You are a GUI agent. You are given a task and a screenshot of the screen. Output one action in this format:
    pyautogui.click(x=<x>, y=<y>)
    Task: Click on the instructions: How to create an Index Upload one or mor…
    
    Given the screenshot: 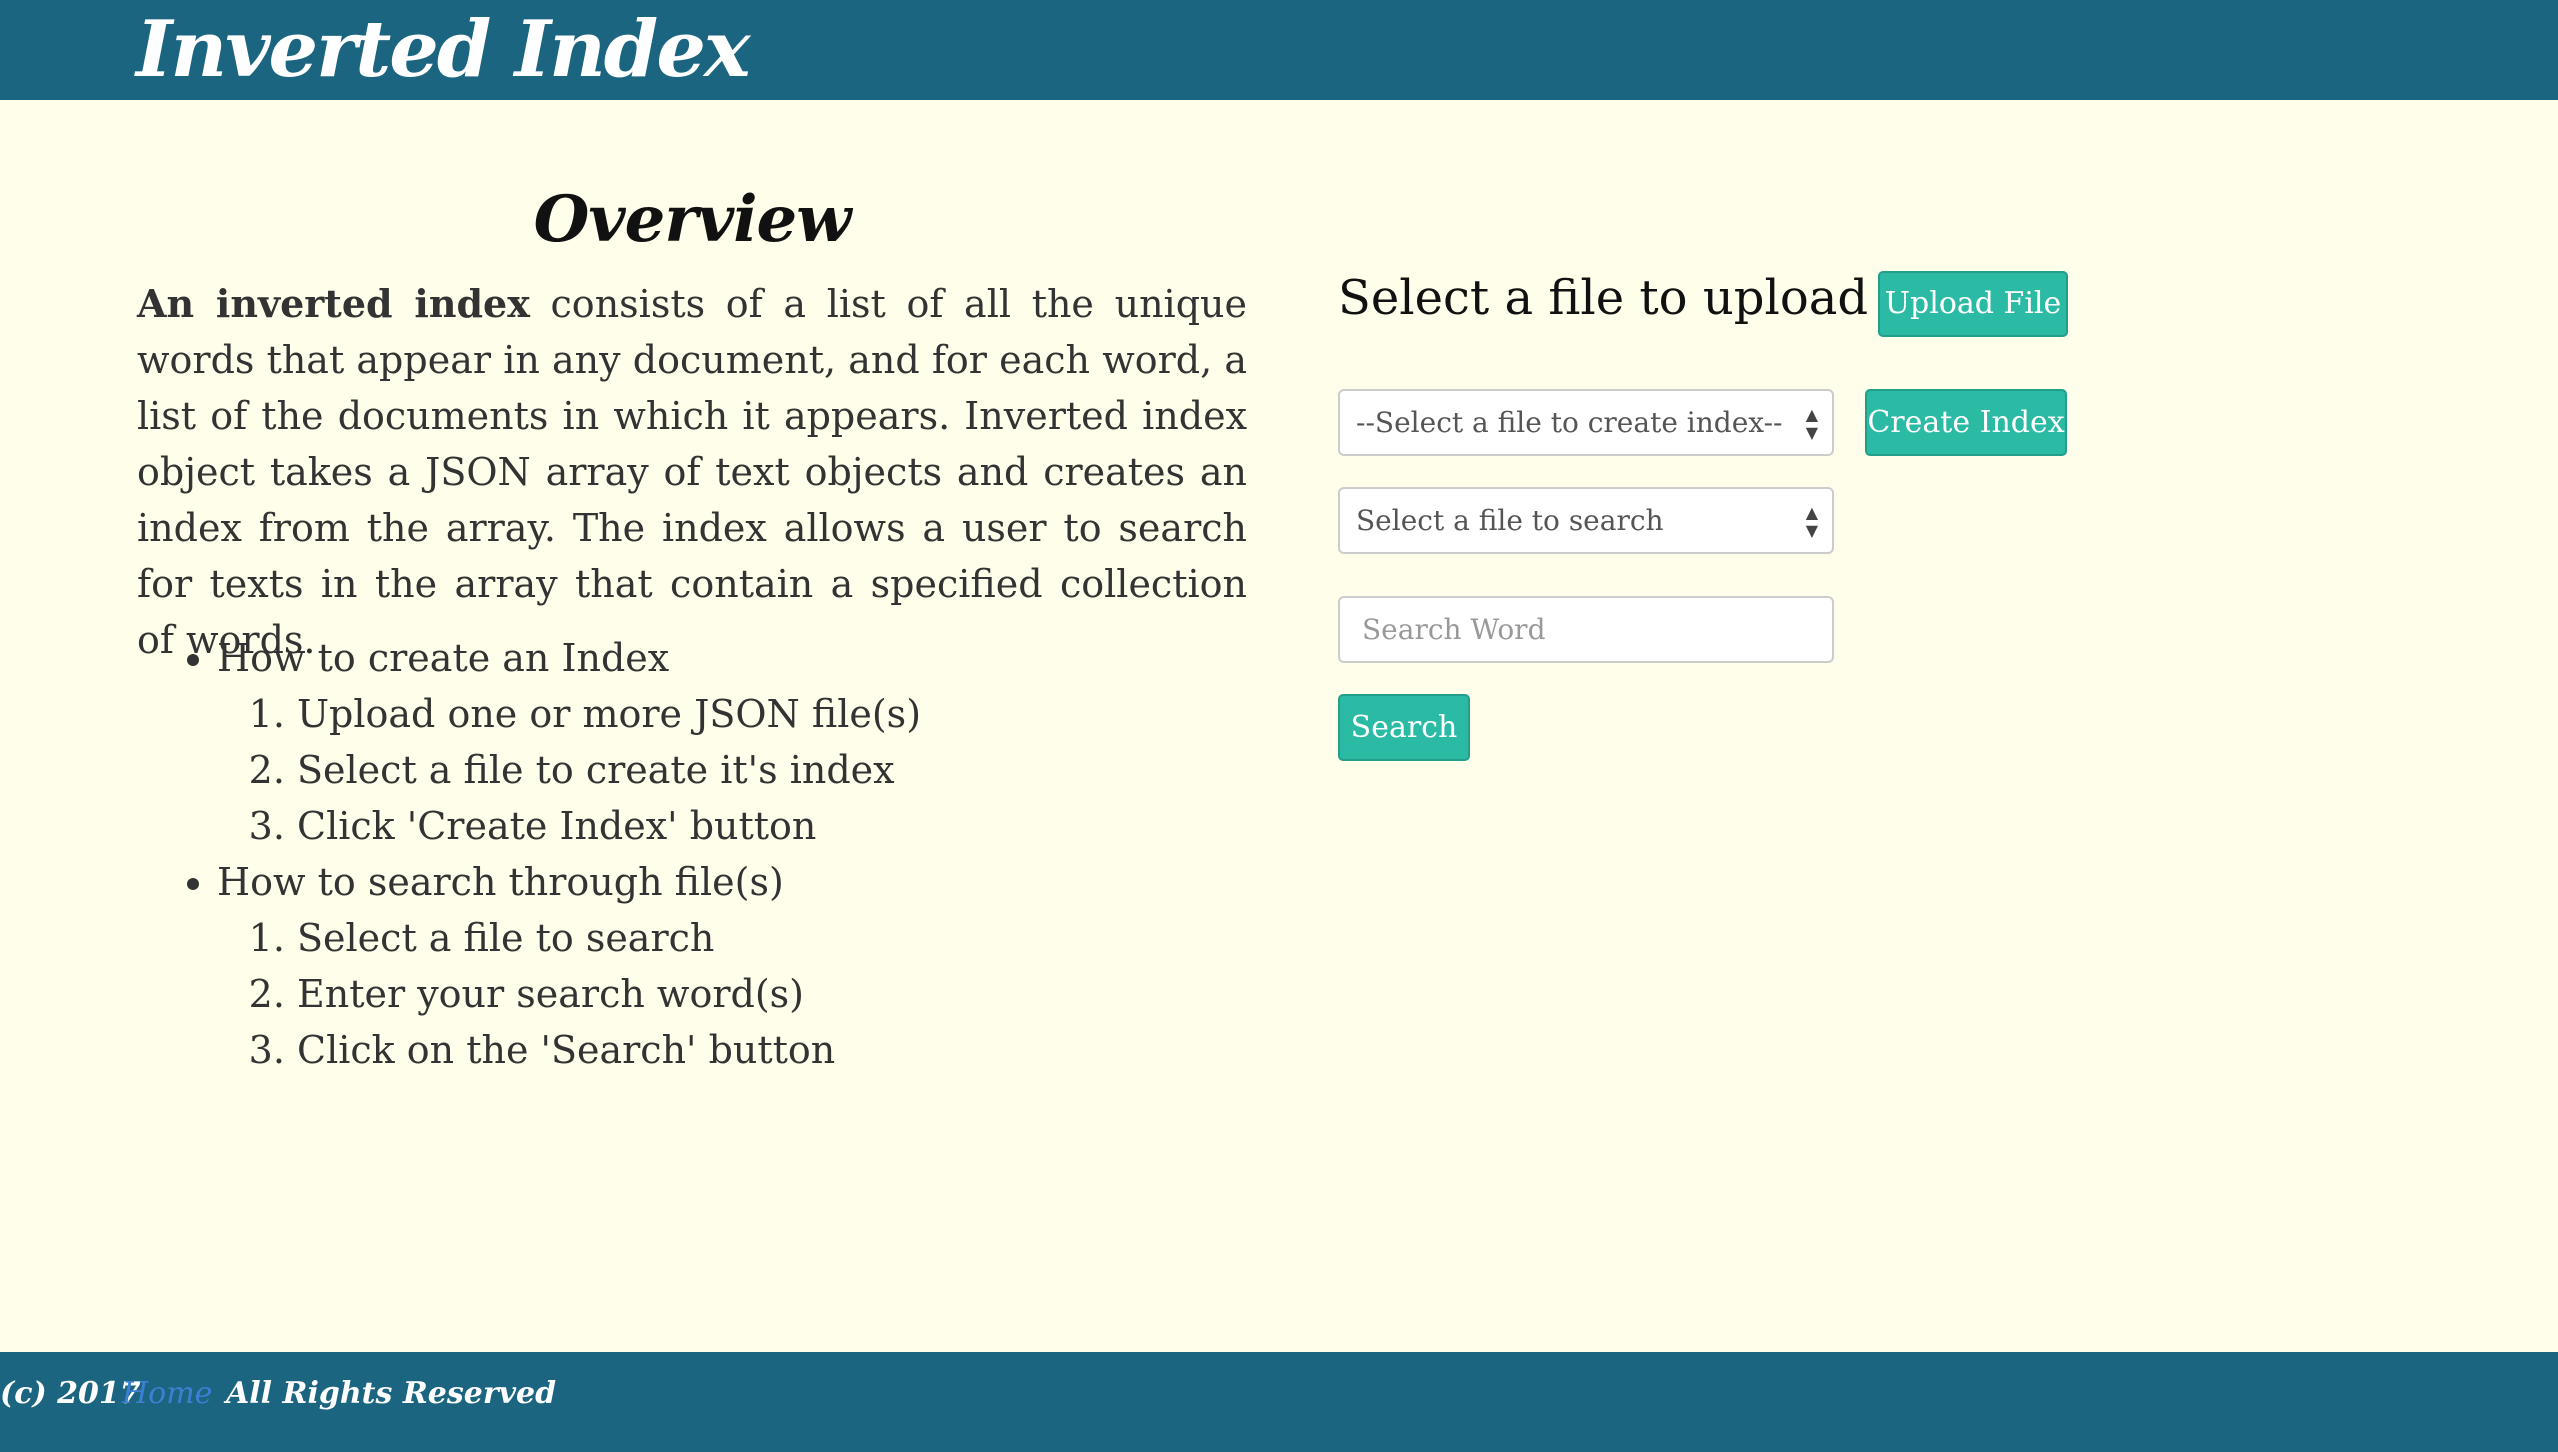 What is the action you would take?
    pyautogui.click(x=692, y=854)
    